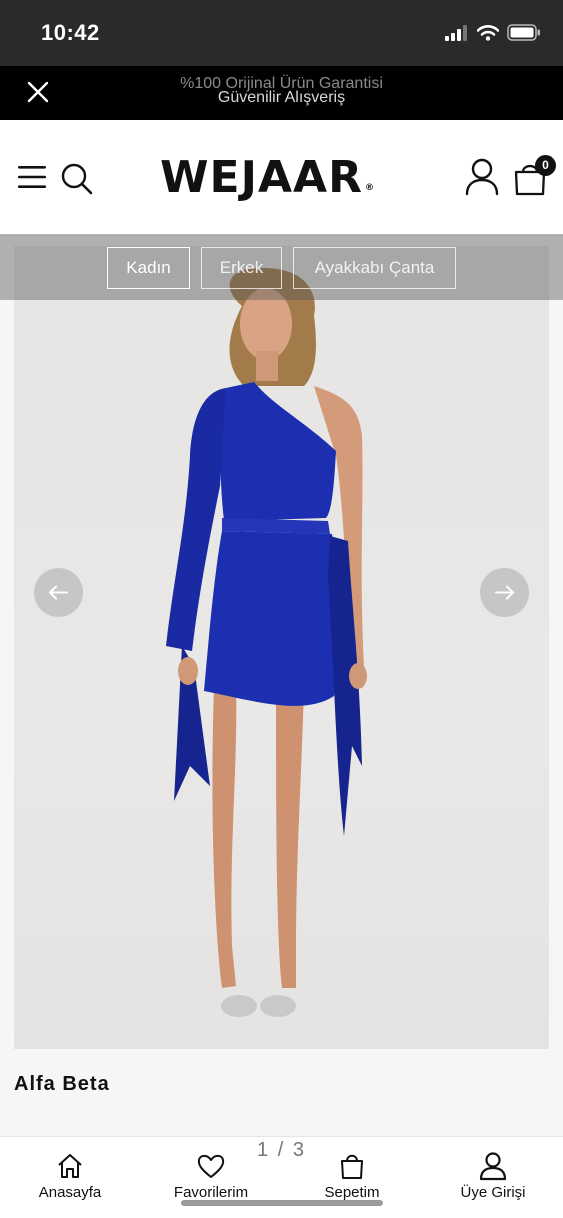  I want to click on site-header: WEJAAR ® 0, so click(281, 178).